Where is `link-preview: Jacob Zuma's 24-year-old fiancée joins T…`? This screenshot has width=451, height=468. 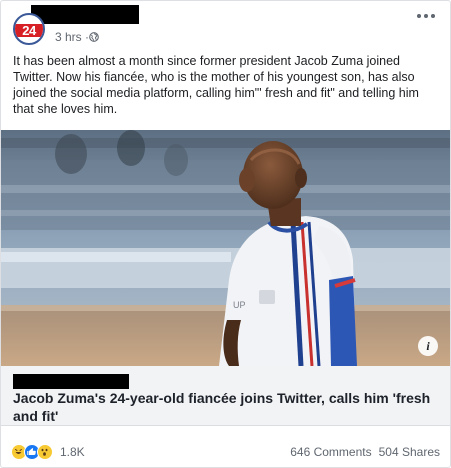
link-preview: Jacob Zuma's 24-year-old fiancée joins T… is located at coordinates (225, 396).